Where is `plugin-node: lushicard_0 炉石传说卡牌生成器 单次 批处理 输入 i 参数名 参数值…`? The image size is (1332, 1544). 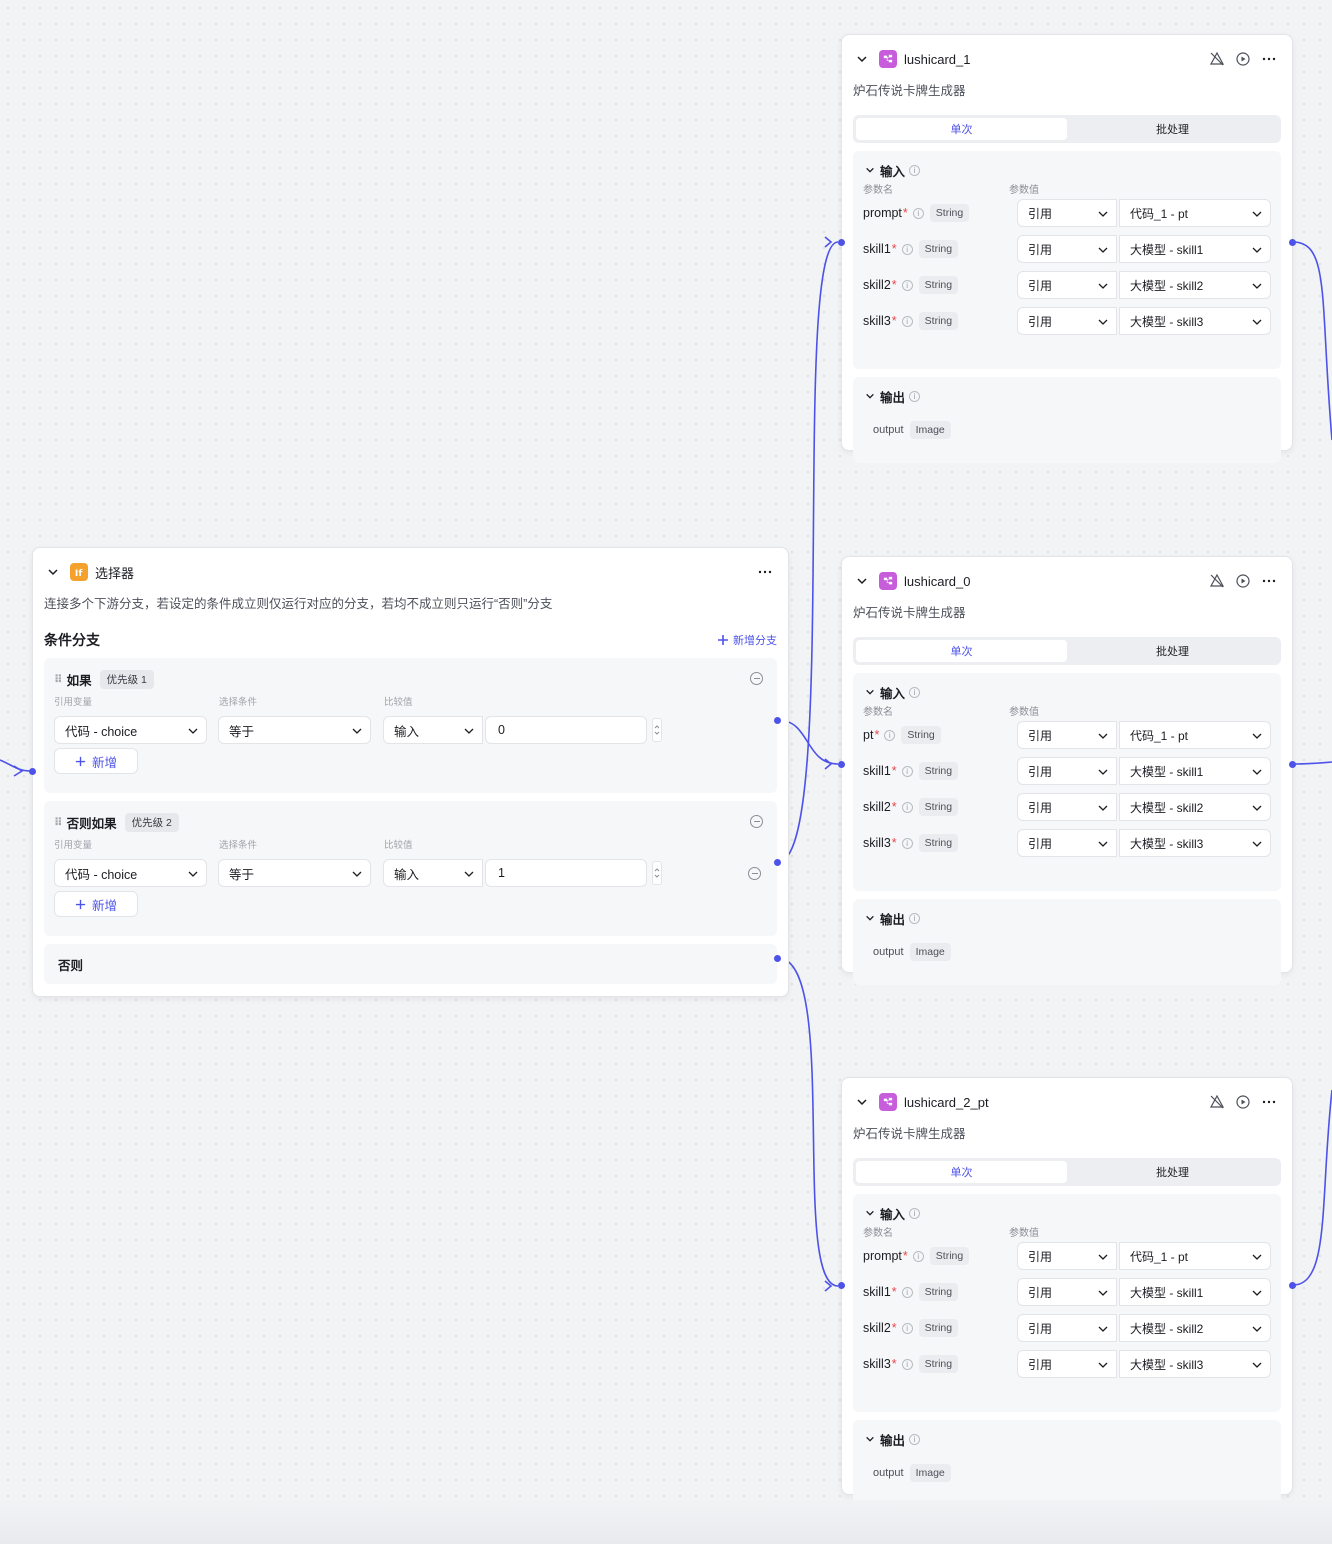 plugin-node: lushicard_0 炉石传说卡牌生成器 单次 批处理 输入 i 参数名 参数值… is located at coordinates (1067, 770).